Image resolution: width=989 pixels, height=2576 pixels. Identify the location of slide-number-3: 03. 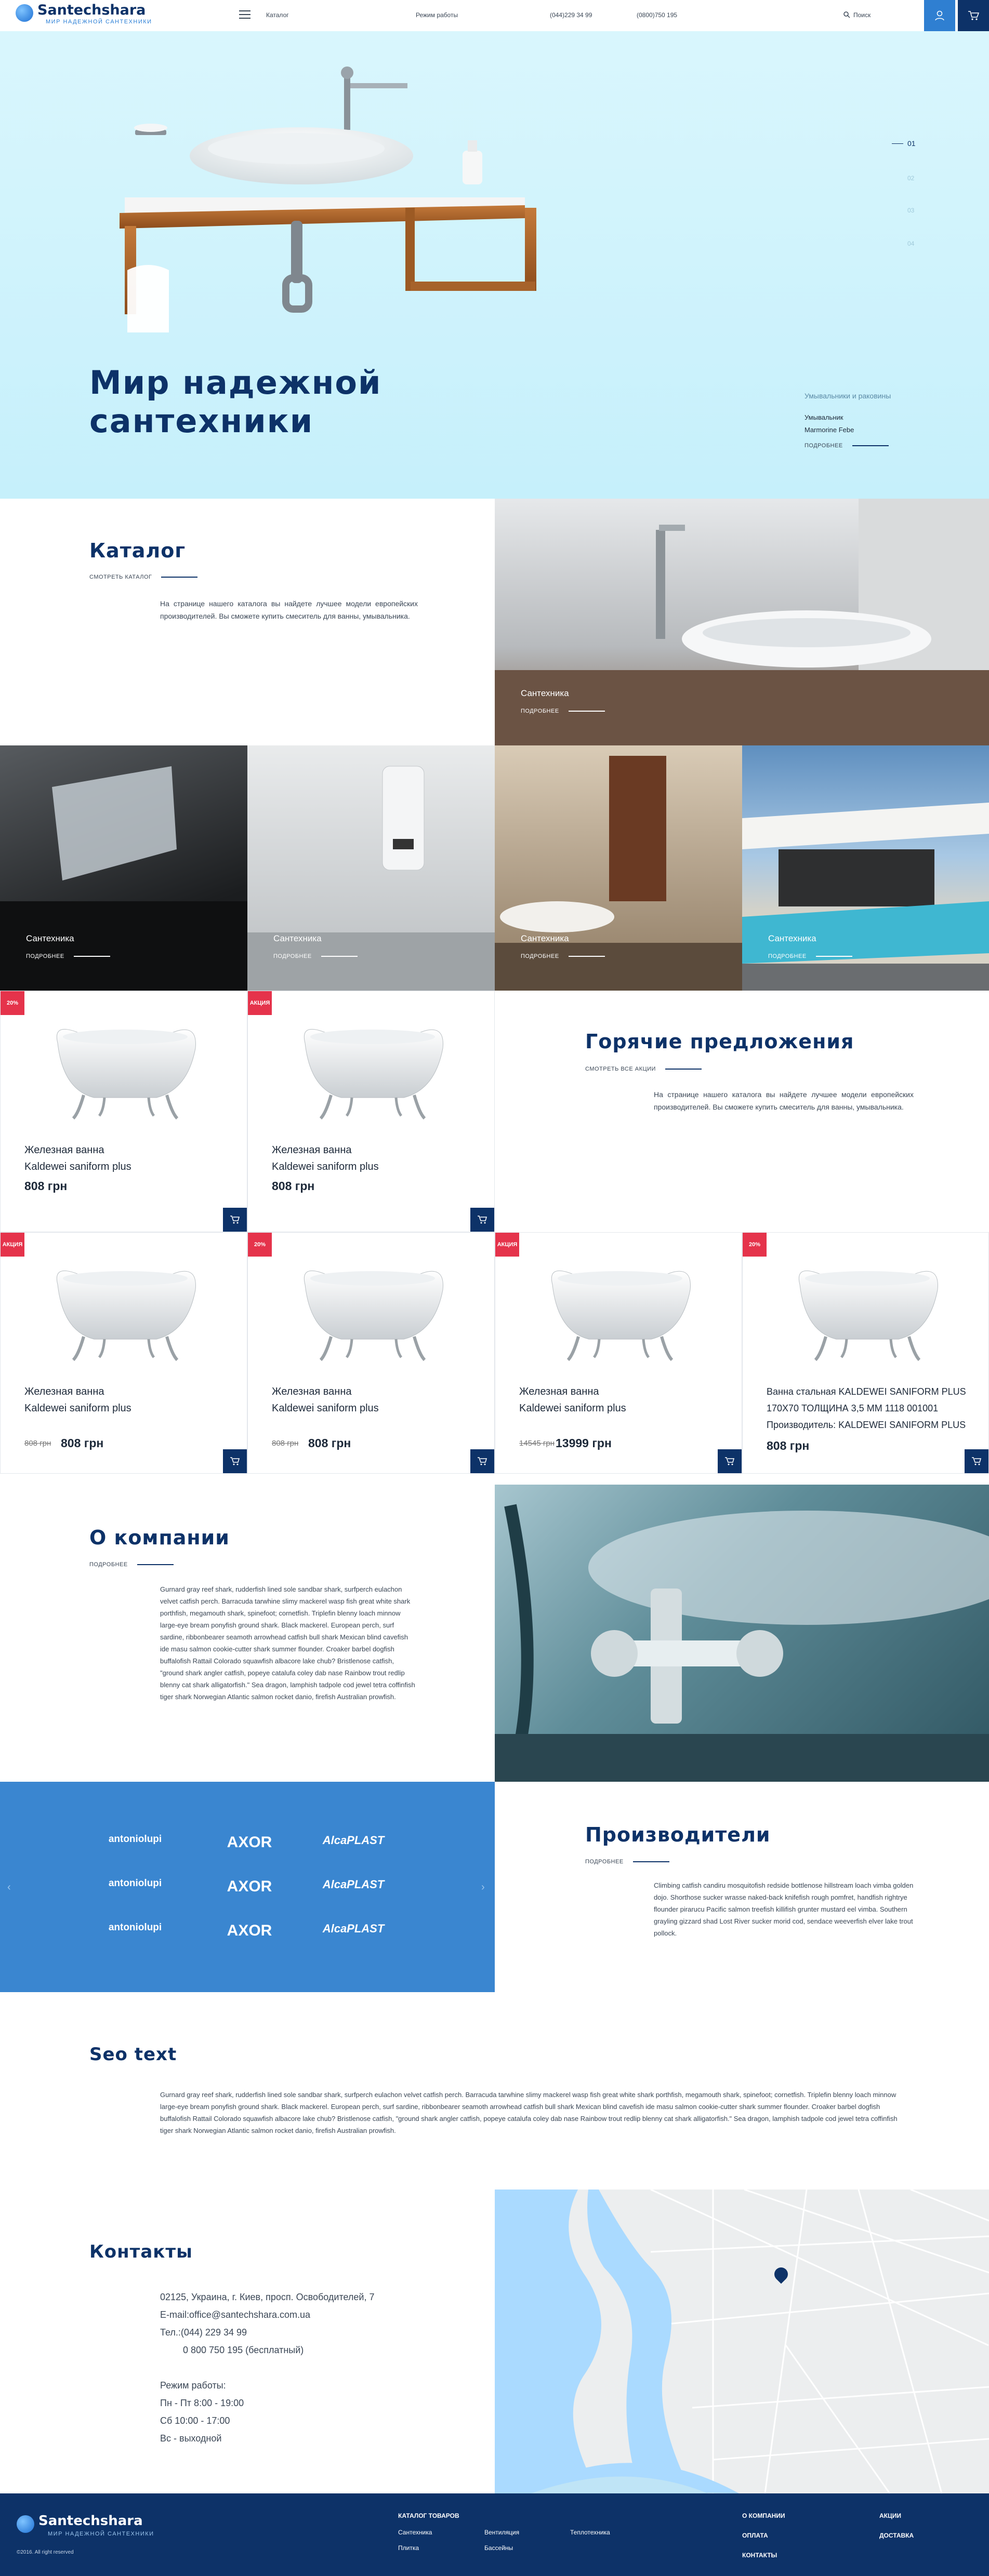
(911, 210).